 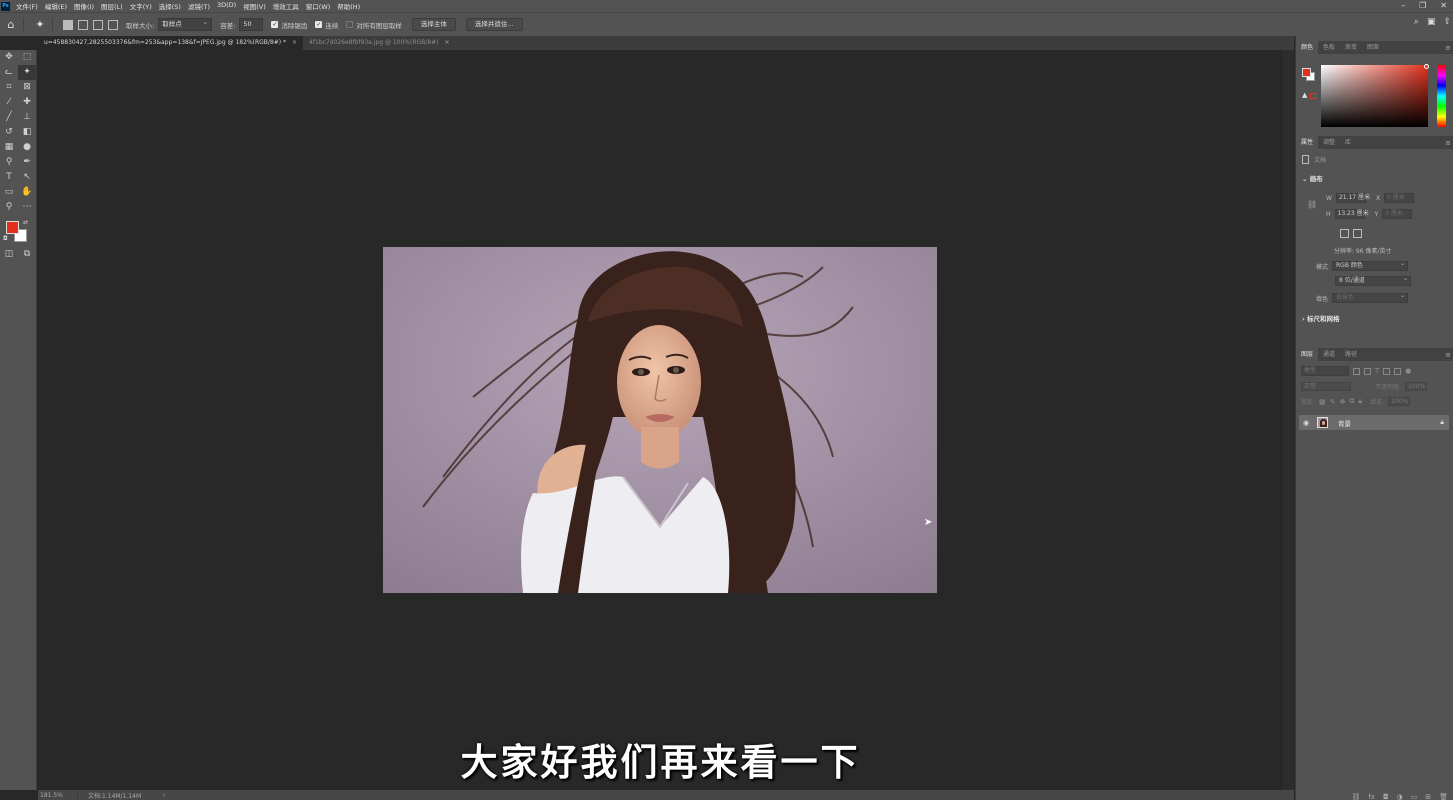 I want to click on canvas-section-header: ⌄ 画布, so click(x=1377, y=178).